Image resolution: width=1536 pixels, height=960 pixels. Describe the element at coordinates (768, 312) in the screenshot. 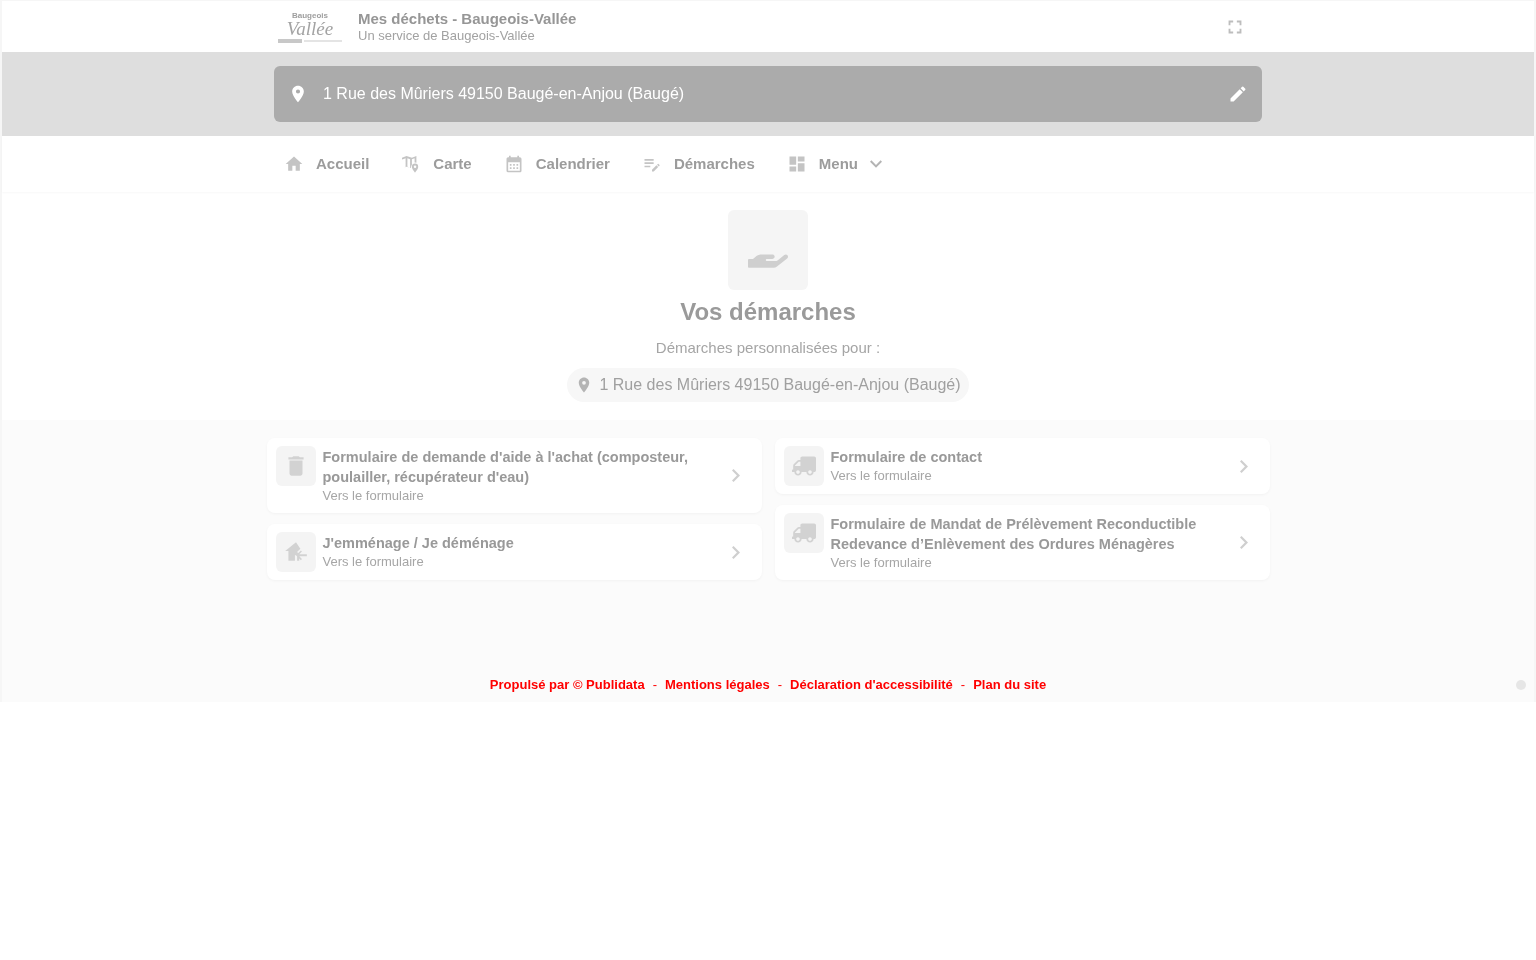

I see `section-title: Vos démarches` at that location.